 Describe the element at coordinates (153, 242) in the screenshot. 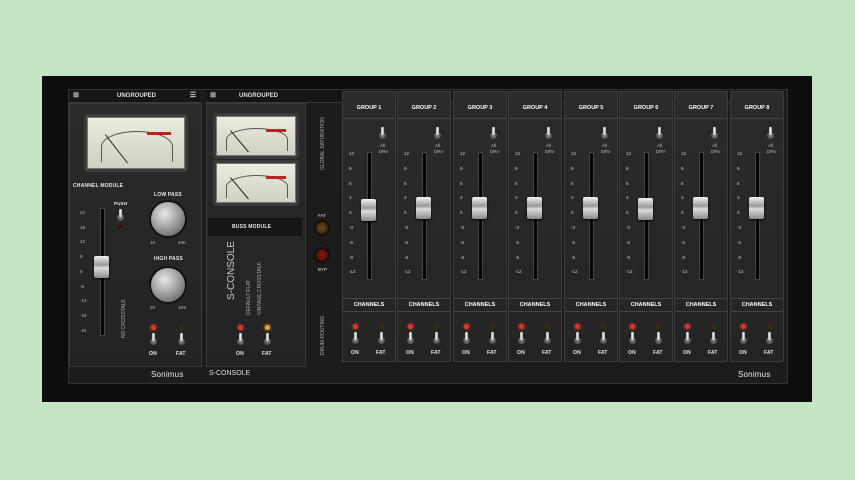

I see `lp-min: 1K` at that location.